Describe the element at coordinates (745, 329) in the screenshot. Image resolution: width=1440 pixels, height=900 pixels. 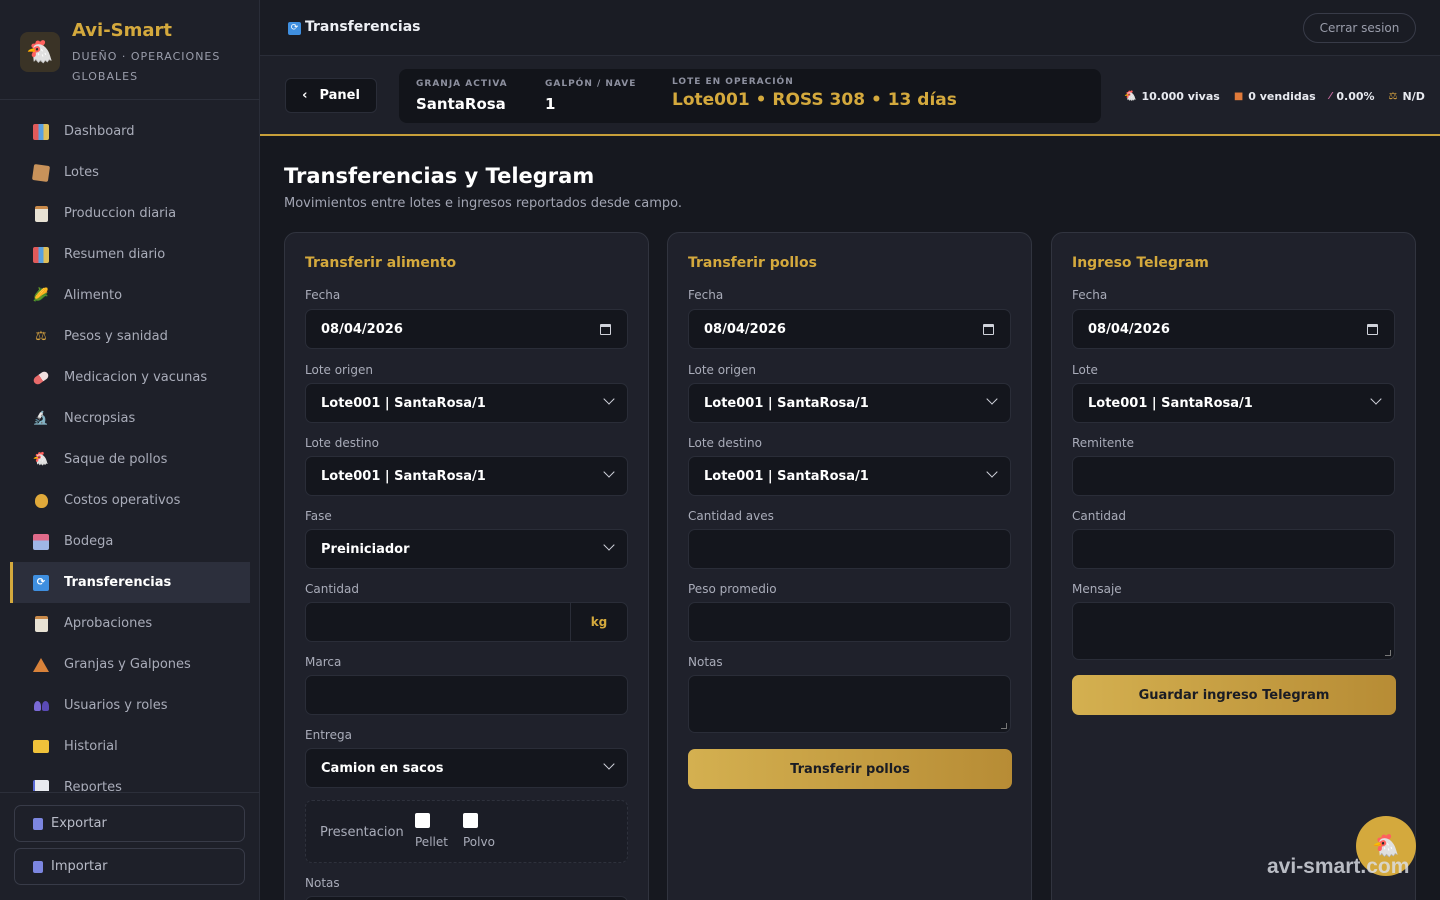
I see `fecha-value: 08/04/2026` at that location.